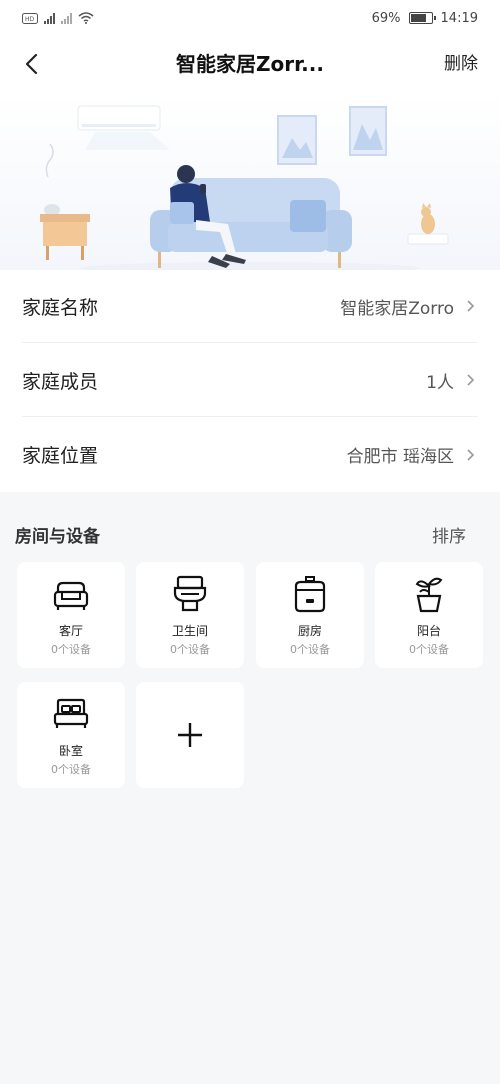 The width and height of the screenshot is (500, 1084). I want to click on living-room-illustration, so click(244, 187).